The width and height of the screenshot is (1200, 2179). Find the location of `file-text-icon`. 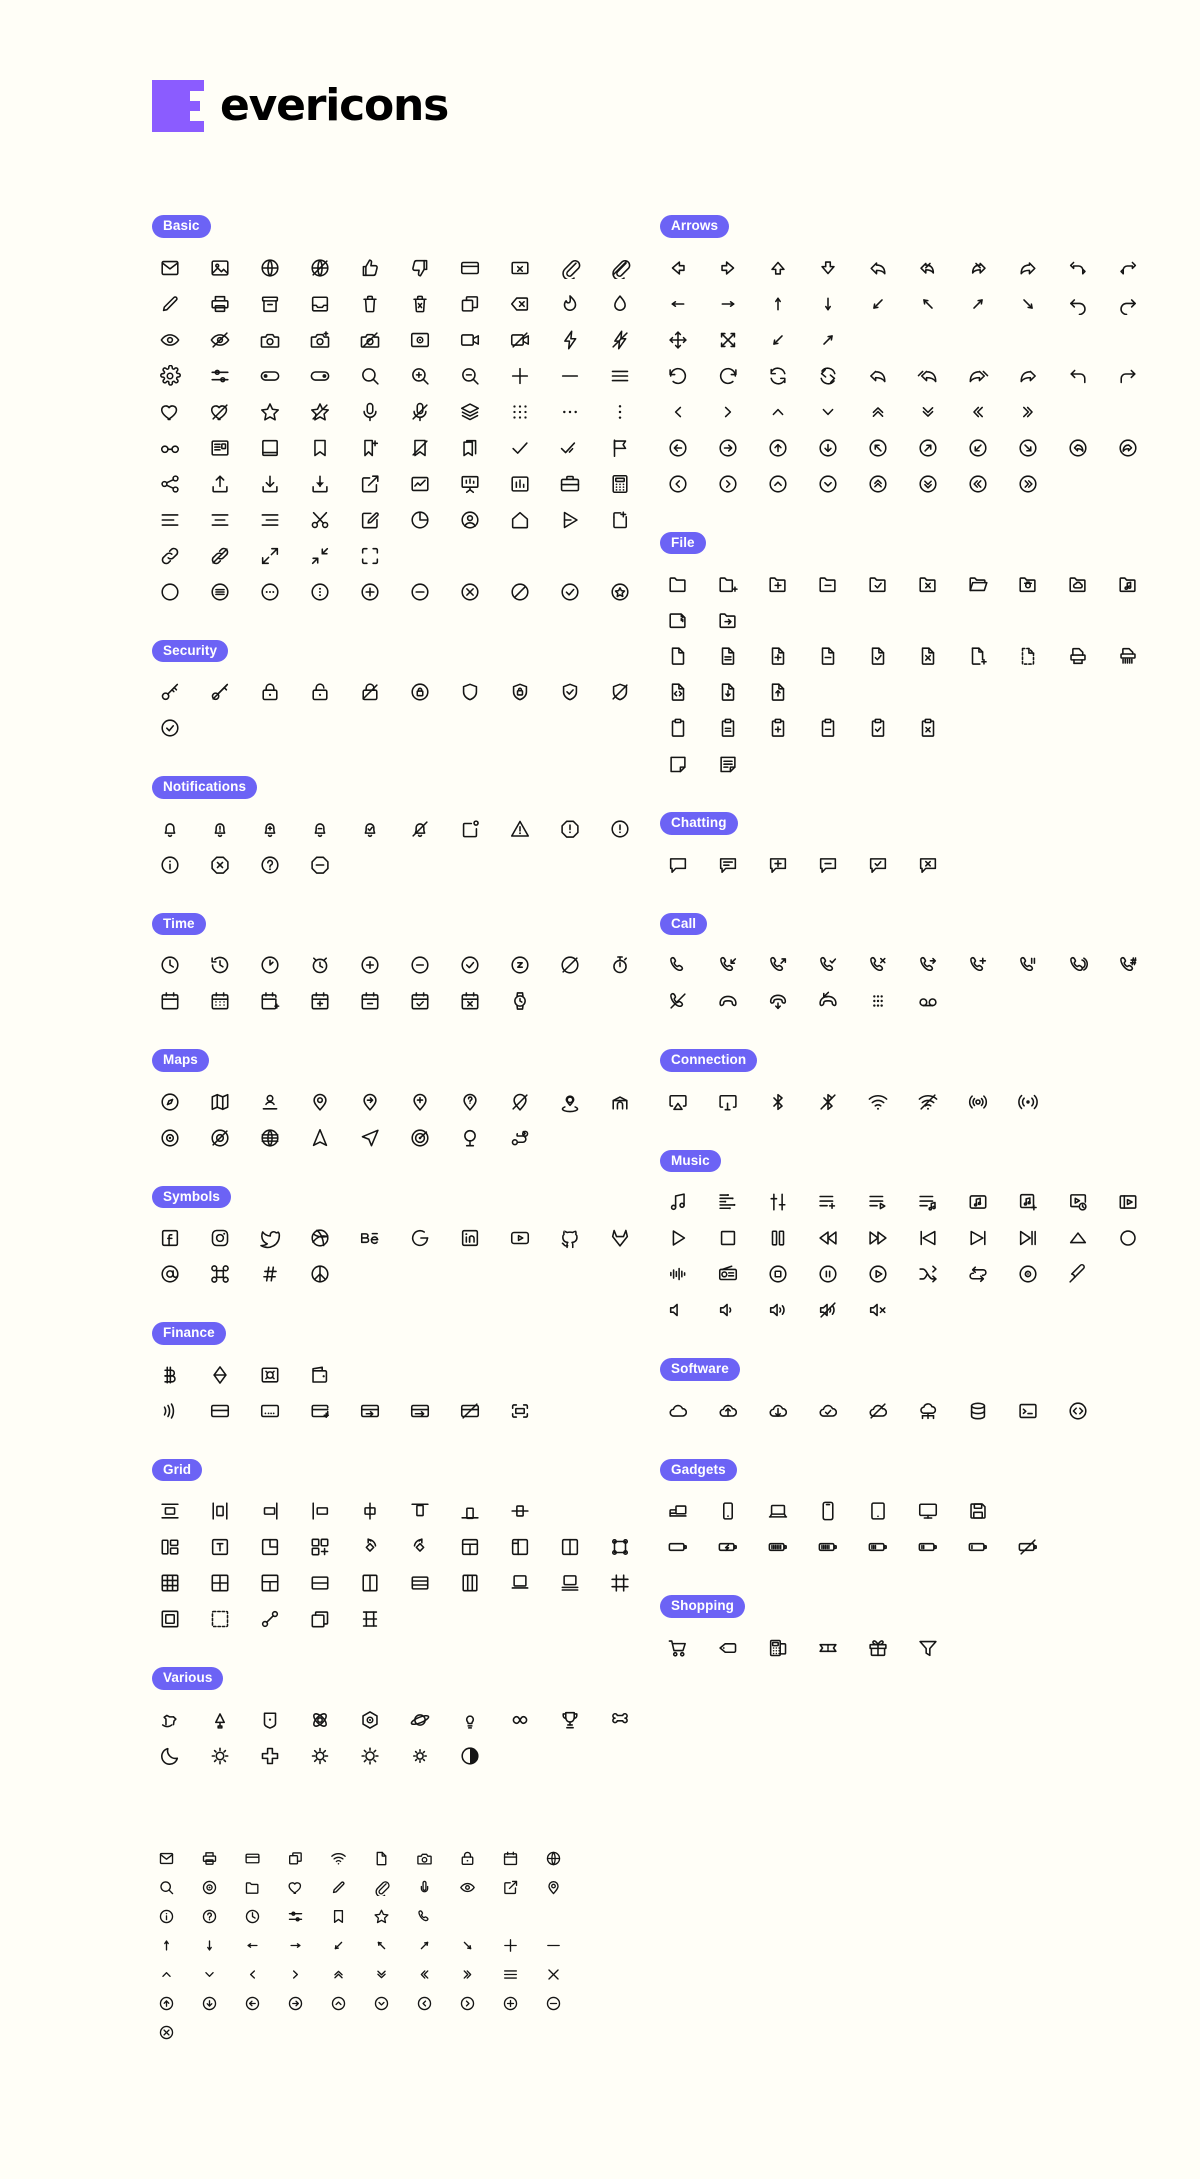

file-text-icon is located at coordinates (728, 656).